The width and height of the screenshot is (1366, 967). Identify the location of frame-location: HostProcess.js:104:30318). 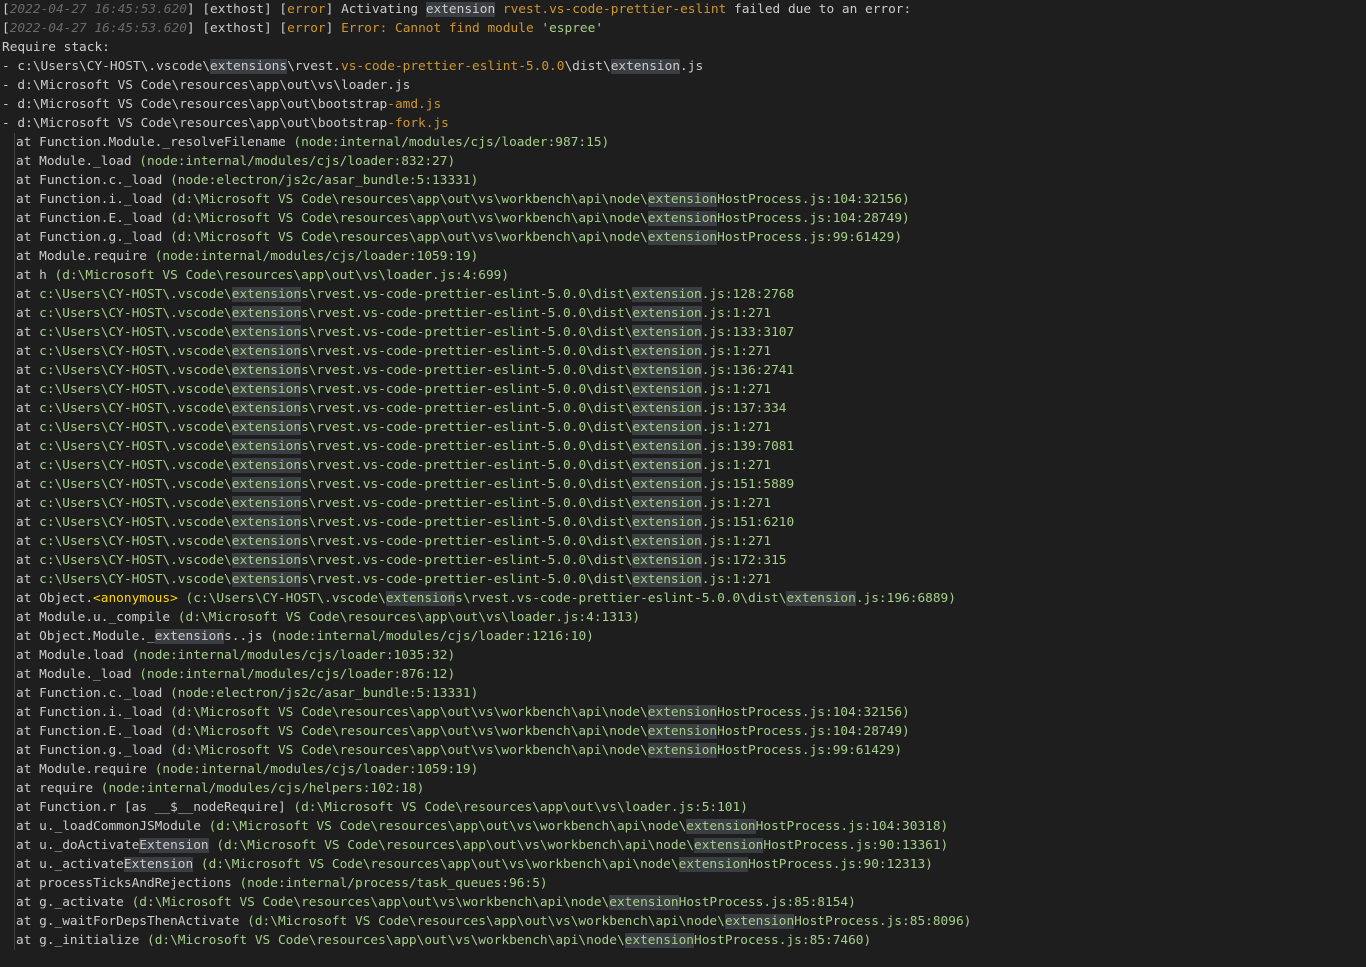
(852, 826).